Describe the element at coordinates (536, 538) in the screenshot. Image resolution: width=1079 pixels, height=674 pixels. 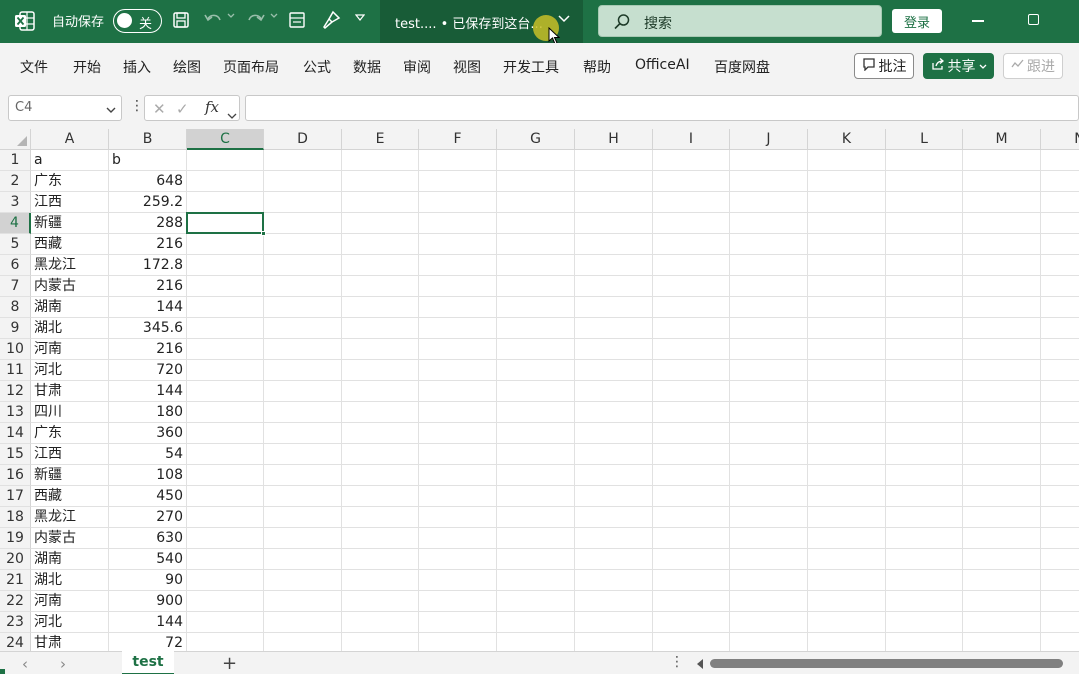
I see `cell-g19` at that location.